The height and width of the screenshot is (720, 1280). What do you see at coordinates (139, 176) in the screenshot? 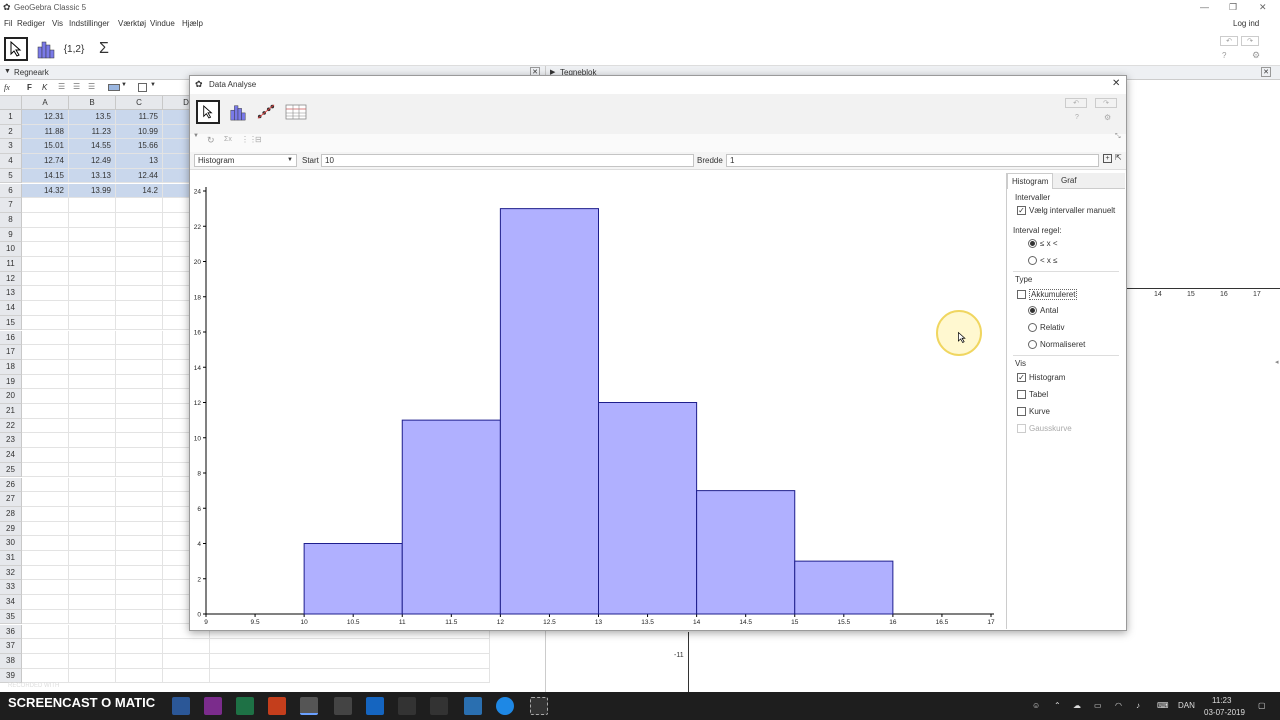
I see `table-cell: 12.44` at bounding box center [139, 176].